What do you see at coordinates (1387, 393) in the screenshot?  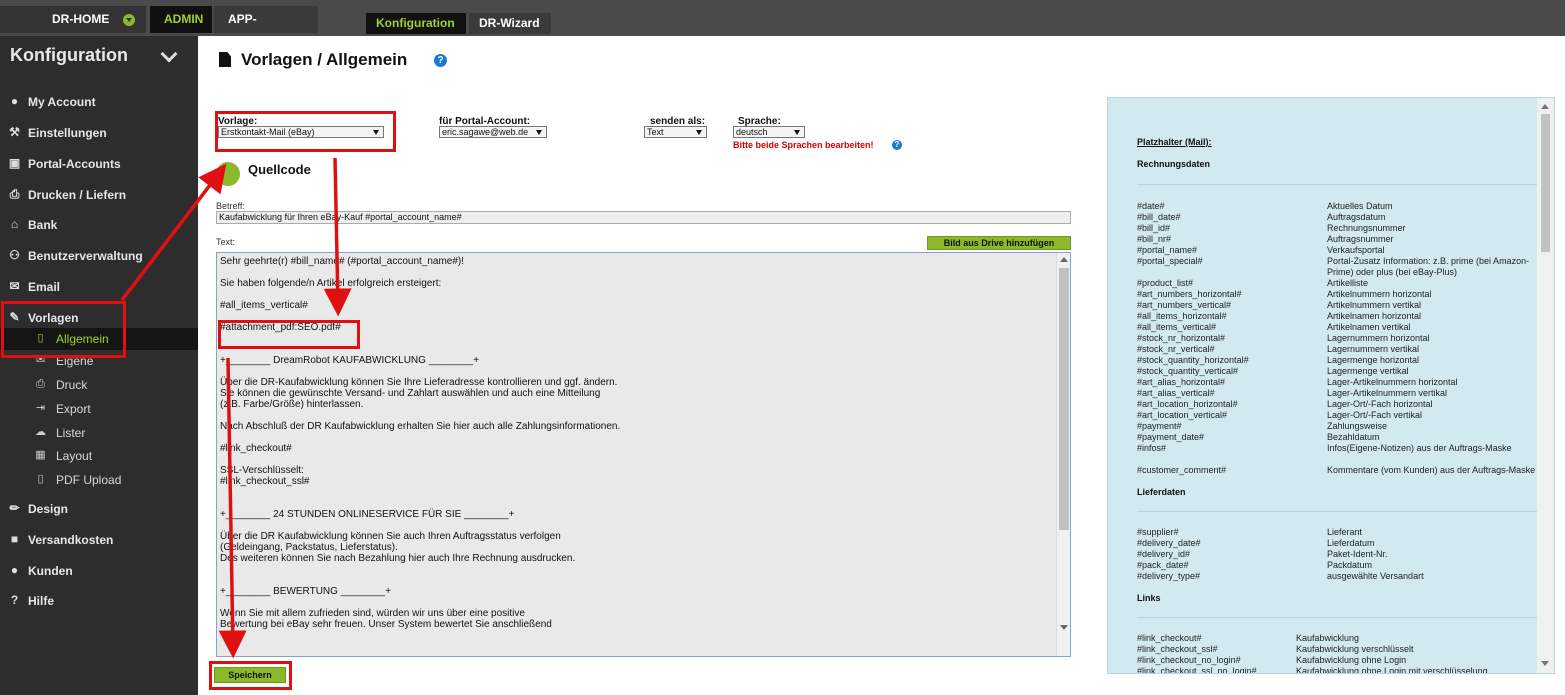 I see `placeholder-desc: Lager-Artikelnummern vertikal` at bounding box center [1387, 393].